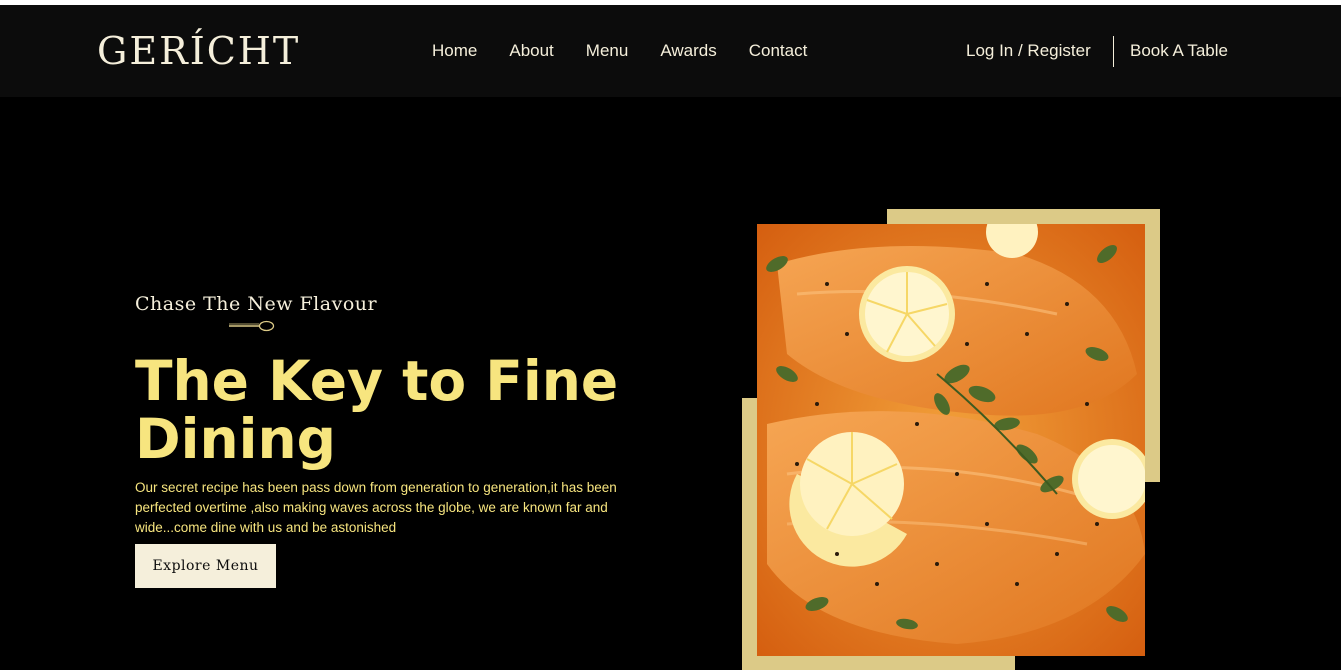  Describe the element at coordinates (778, 51) in the screenshot. I see `nav-link-contact: Contact` at that location.